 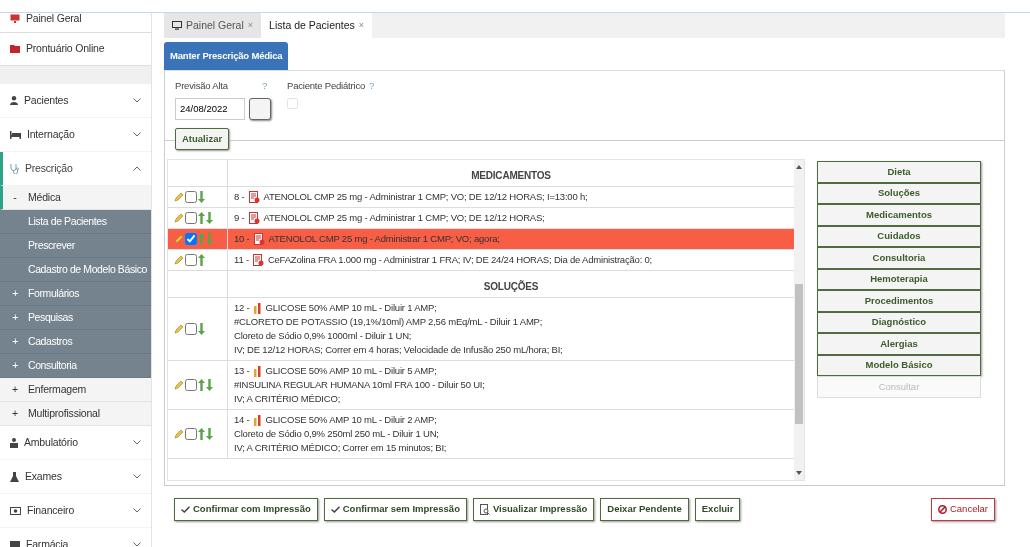 I want to click on chevron-up-icon, so click(x=137, y=168).